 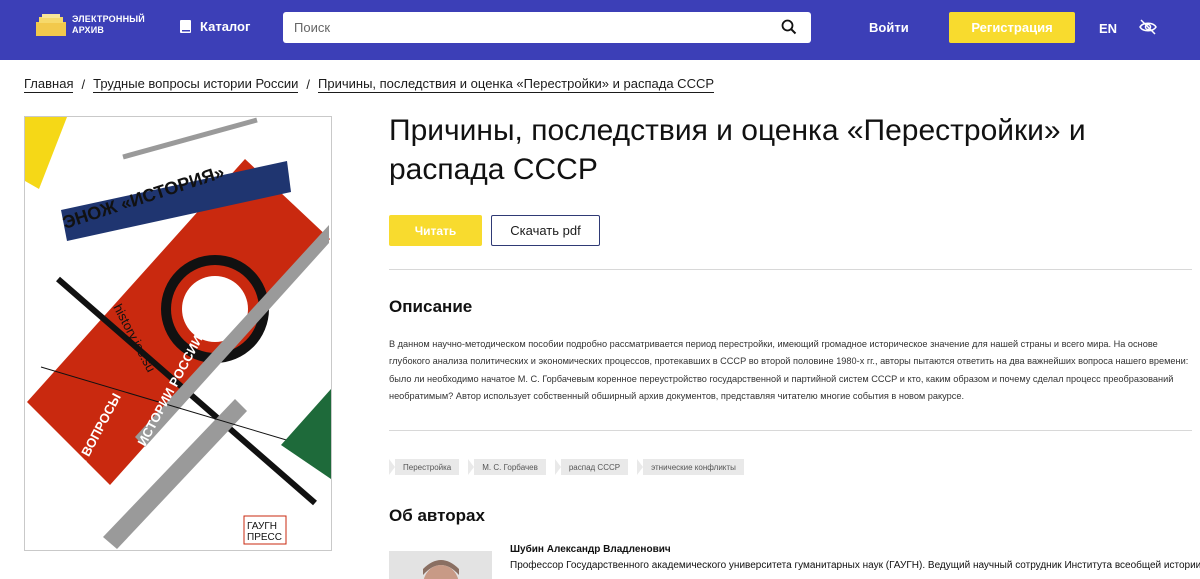 I want to click on read-button: Читать, so click(x=435, y=230).